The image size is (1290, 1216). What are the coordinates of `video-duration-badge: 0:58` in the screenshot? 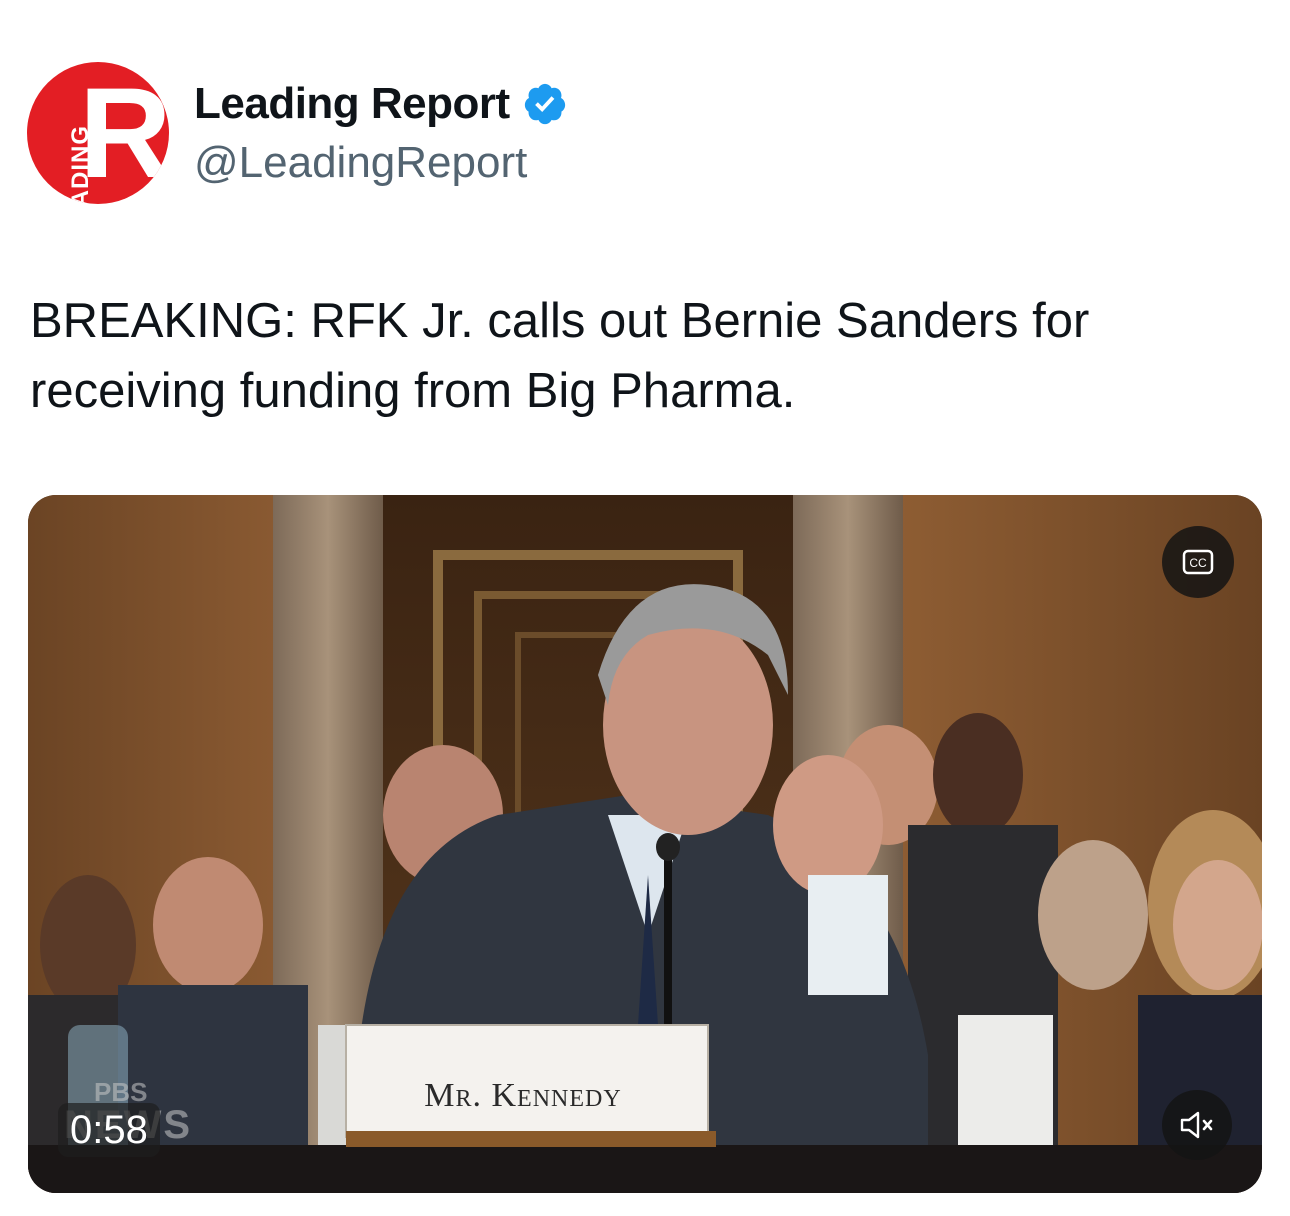 It's located at (109, 1130).